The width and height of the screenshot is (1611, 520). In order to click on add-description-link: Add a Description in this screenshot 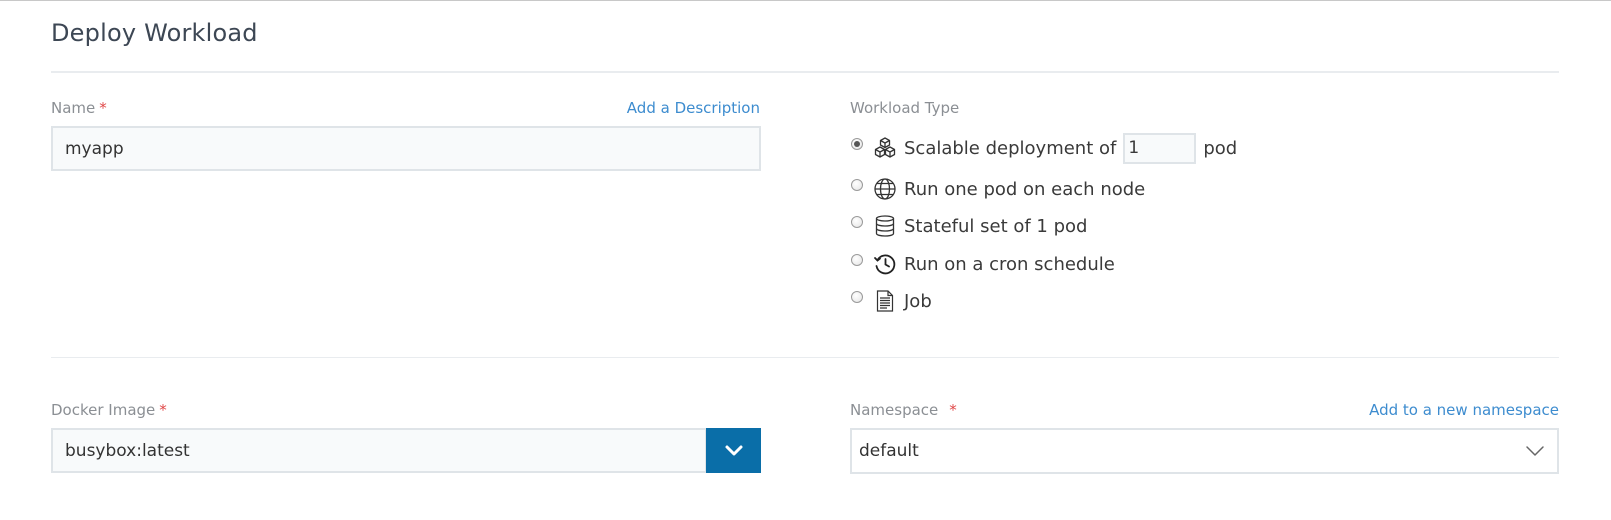, I will do `click(660, 108)`.